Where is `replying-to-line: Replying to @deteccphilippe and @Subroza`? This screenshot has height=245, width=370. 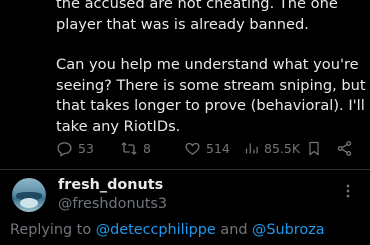
replying-to-line: Replying to @deteccphilippe and @Subroza is located at coordinates (167, 230).